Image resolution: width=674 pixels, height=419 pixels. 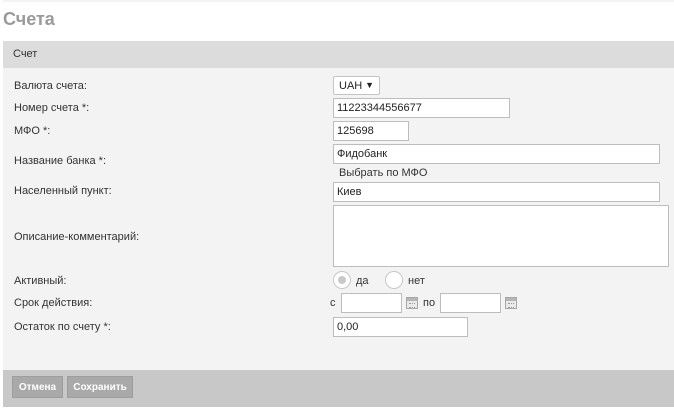 What do you see at coordinates (32, 131) in the screenshot?
I see `mfo-label: МФО *:` at bounding box center [32, 131].